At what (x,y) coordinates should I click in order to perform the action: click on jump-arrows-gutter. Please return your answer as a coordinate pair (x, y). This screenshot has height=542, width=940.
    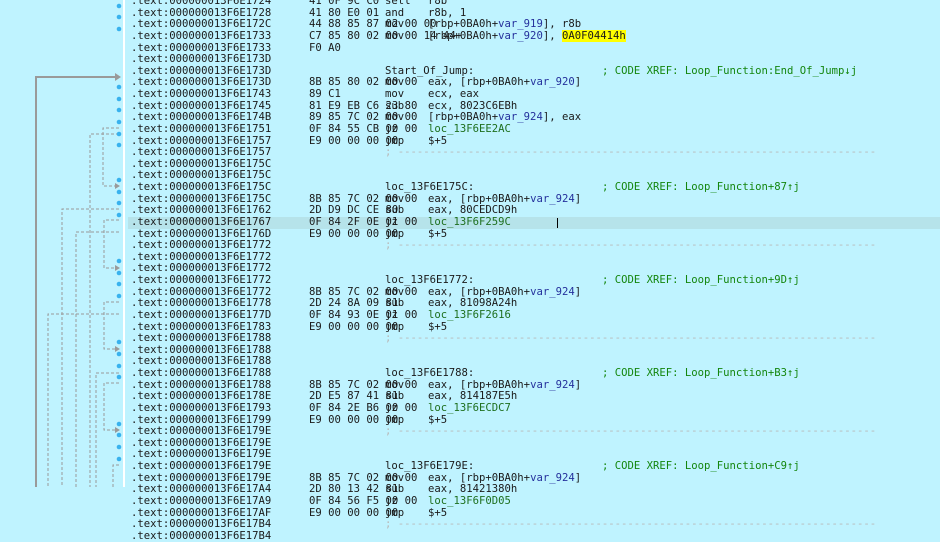
    Looking at the image, I should click on (80, 243).